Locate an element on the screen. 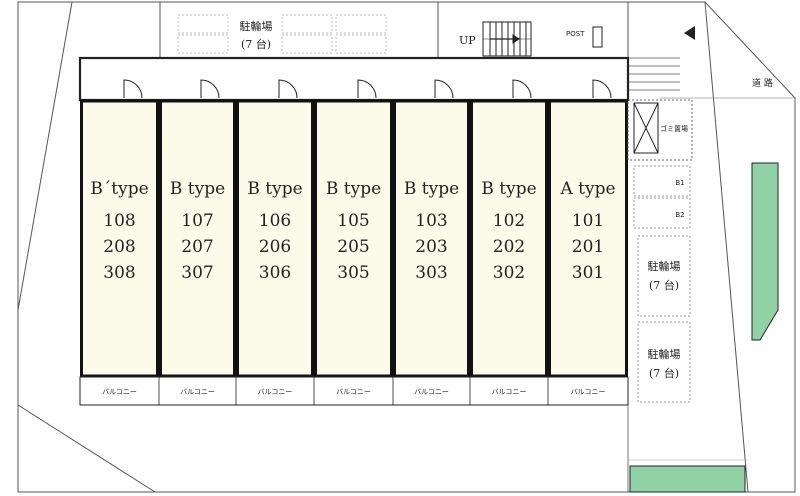 The width and height of the screenshot is (800, 496). unit-number: 106 is located at coordinates (275, 221).